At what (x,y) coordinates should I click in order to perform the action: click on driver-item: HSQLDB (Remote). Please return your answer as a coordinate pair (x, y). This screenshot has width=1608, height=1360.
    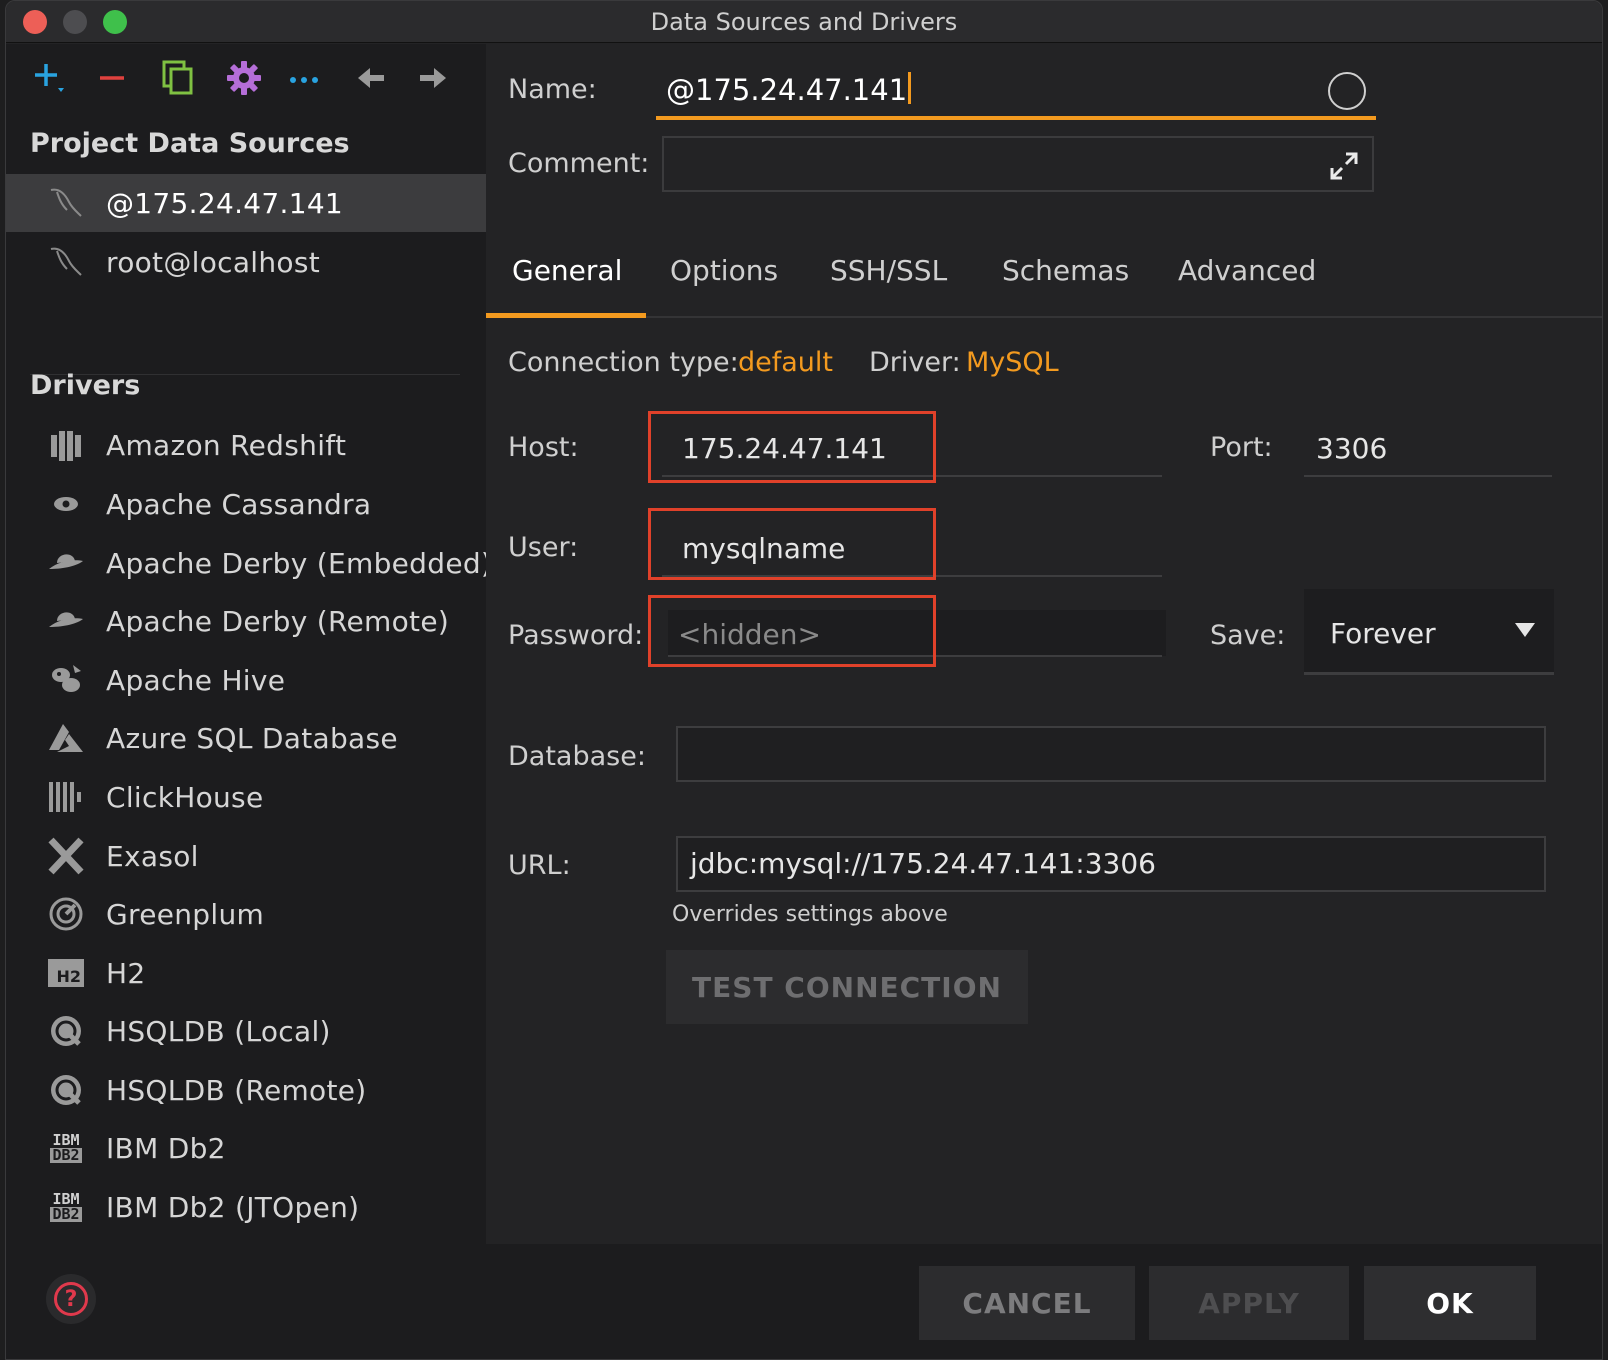
    Looking at the image, I should click on (246, 1090).